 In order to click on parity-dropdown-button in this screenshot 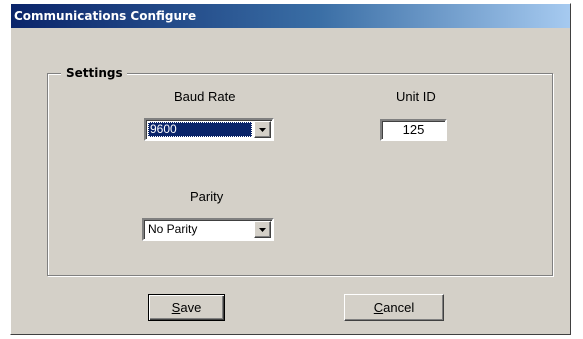, I will do `click(262, 229)`.